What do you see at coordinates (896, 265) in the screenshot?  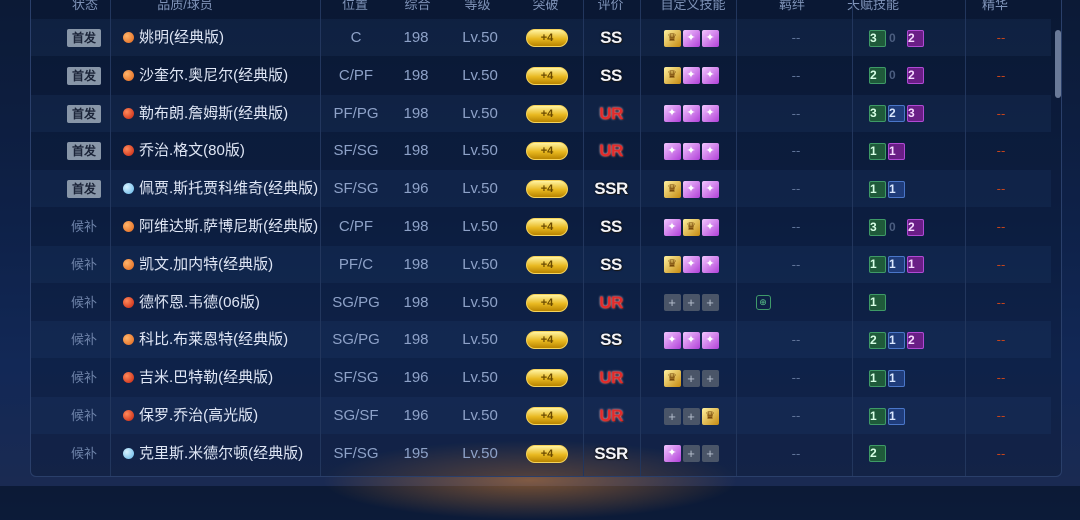 I see `talent-level-badge: 1` at bounding box center [896, 265].